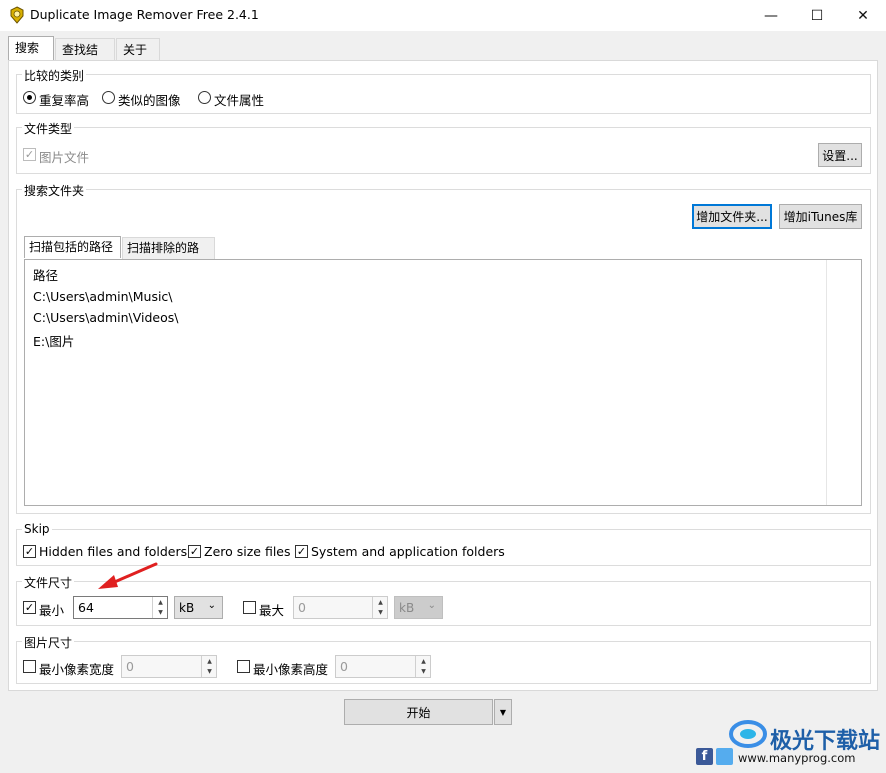 The image size is (886, 773). Describe the element at coordinates (48, 582) in the screenshot. I see `file-size-label: 文件尺寸` at that location.